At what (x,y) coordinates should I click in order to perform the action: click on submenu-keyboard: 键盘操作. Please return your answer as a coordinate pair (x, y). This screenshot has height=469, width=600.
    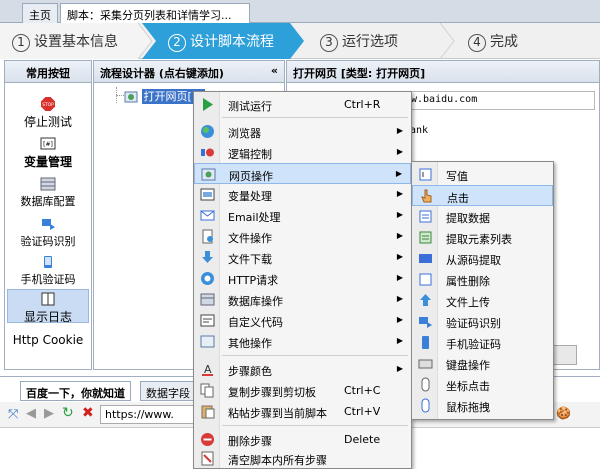
    Looking at the image, I should click on (482, 363).